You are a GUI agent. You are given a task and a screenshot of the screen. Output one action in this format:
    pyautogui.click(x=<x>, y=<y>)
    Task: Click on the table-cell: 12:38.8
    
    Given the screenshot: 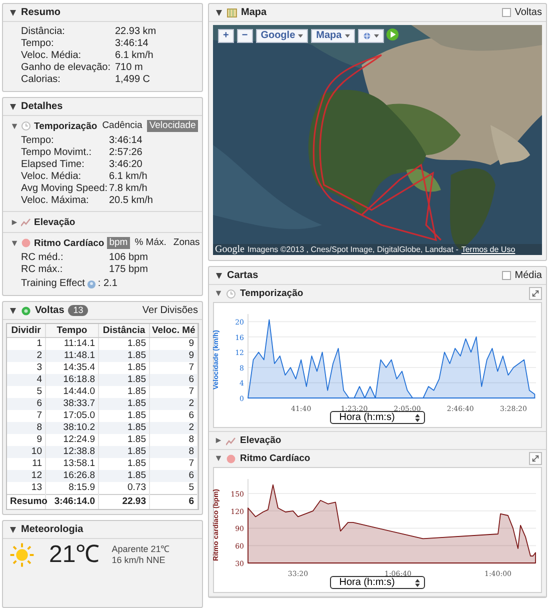 What is the action you would take?
    pyautogui.click(x=72, y=452)
    